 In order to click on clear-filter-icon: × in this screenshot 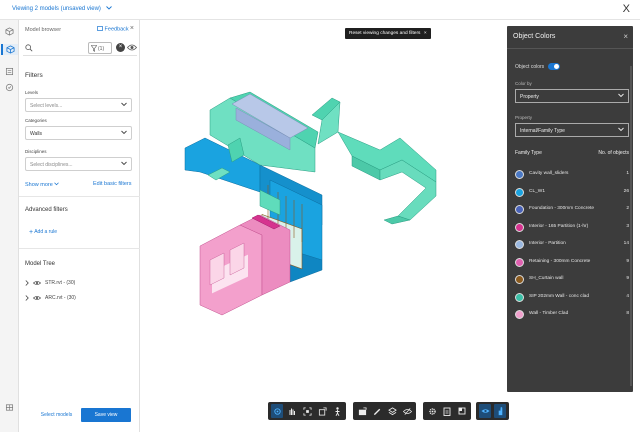, I will do `click(120, 47)`.